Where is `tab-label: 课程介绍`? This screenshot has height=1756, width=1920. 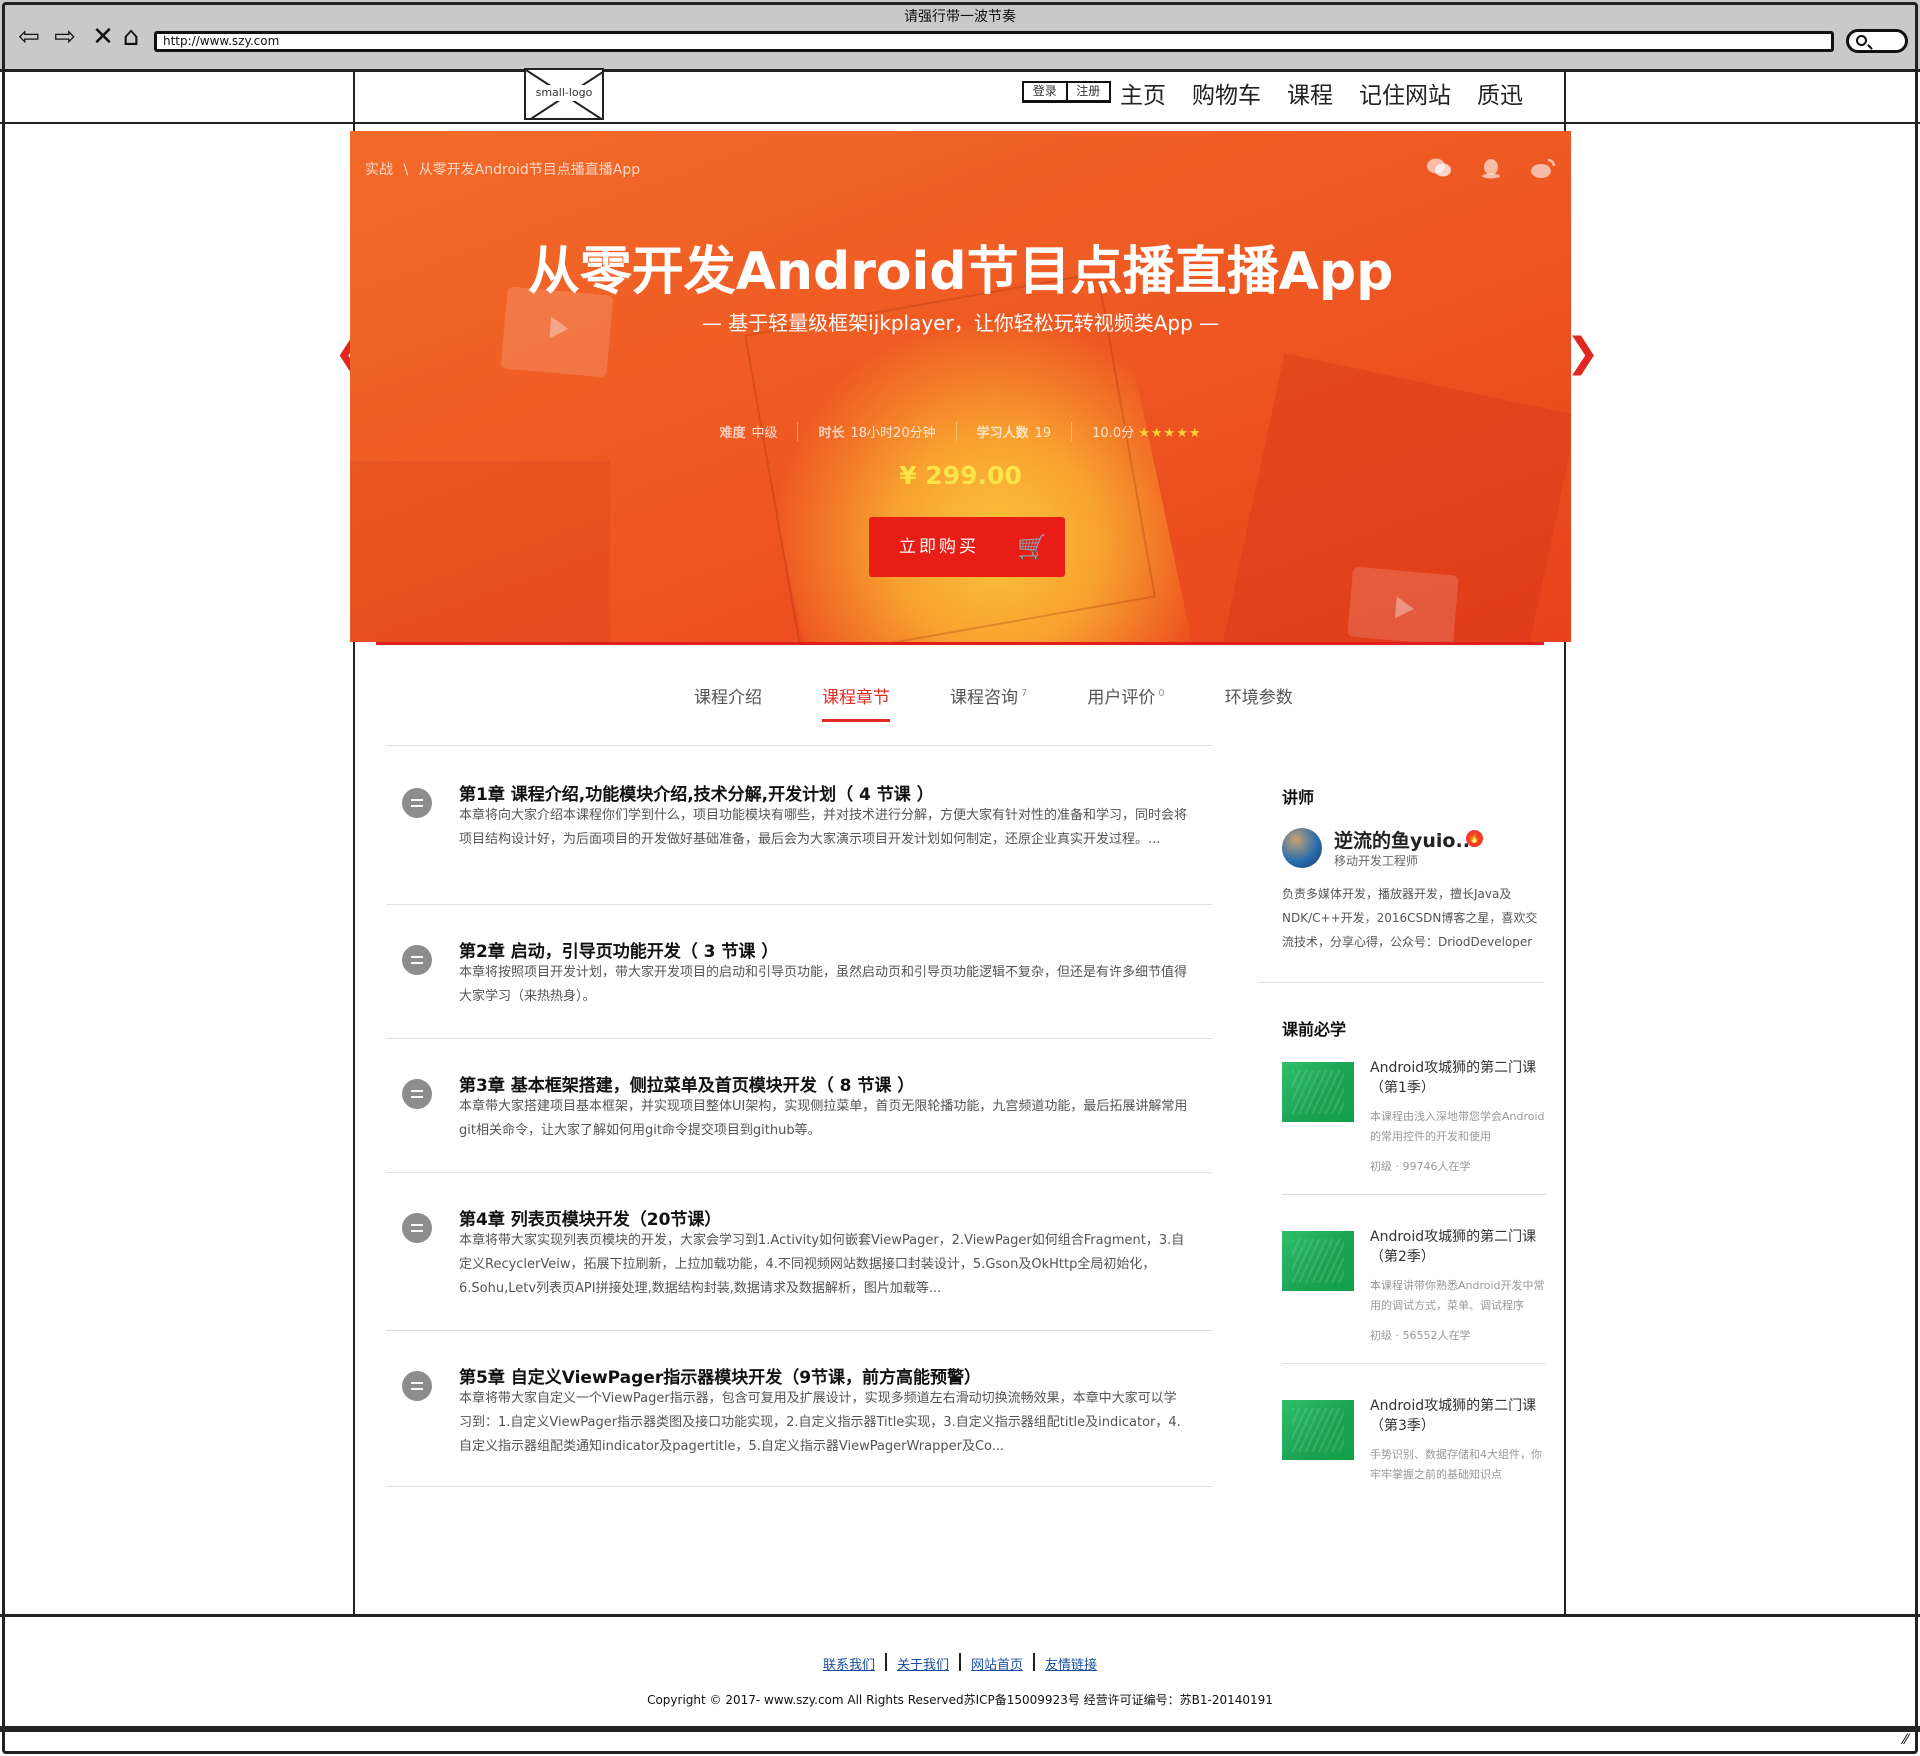 tab-label: 课程介绍 is located at coordinates (728, 698).